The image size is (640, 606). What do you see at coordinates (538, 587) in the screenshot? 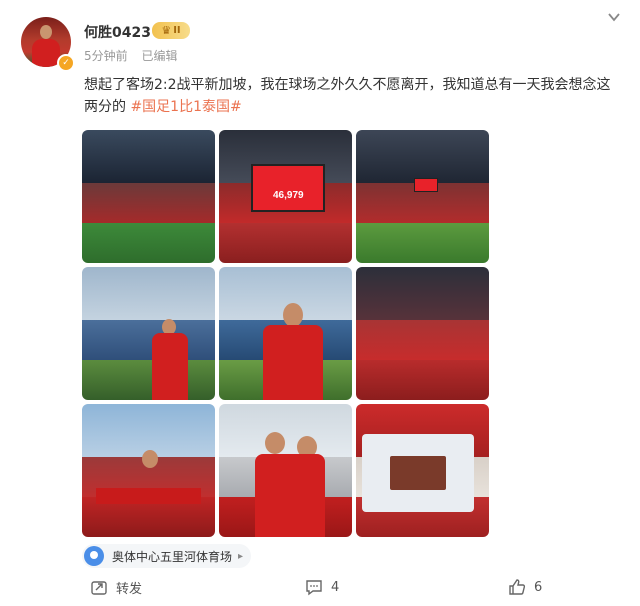
I see `like-count: 6` at bounding box center [538, 587].